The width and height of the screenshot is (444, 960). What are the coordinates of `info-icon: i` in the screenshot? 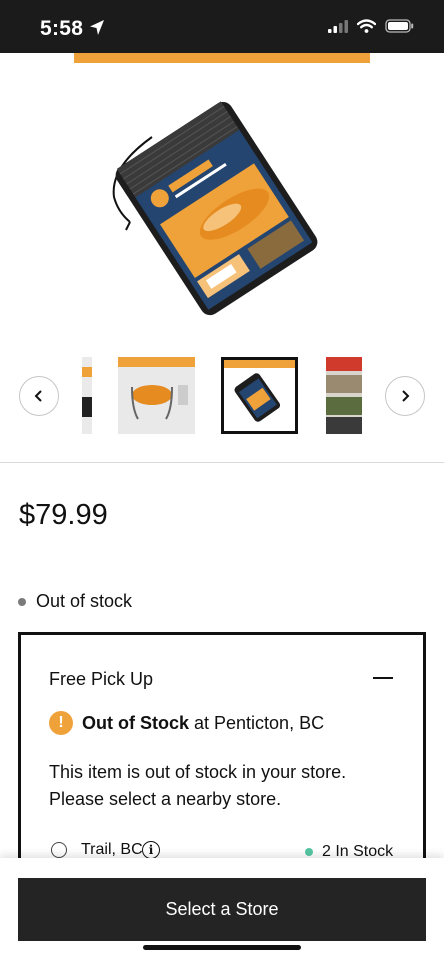 It's located at (151, 850).